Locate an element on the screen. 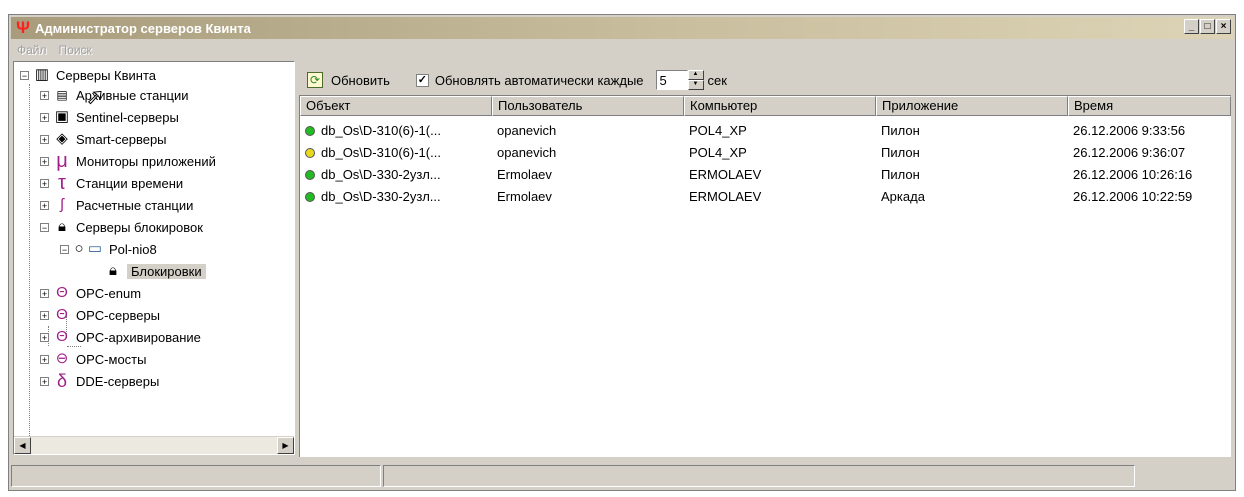 The image size is (1244, 497). title-bar: Ψ Администратор серверов Квинта _ □ × is located at coordinates (622, 28).